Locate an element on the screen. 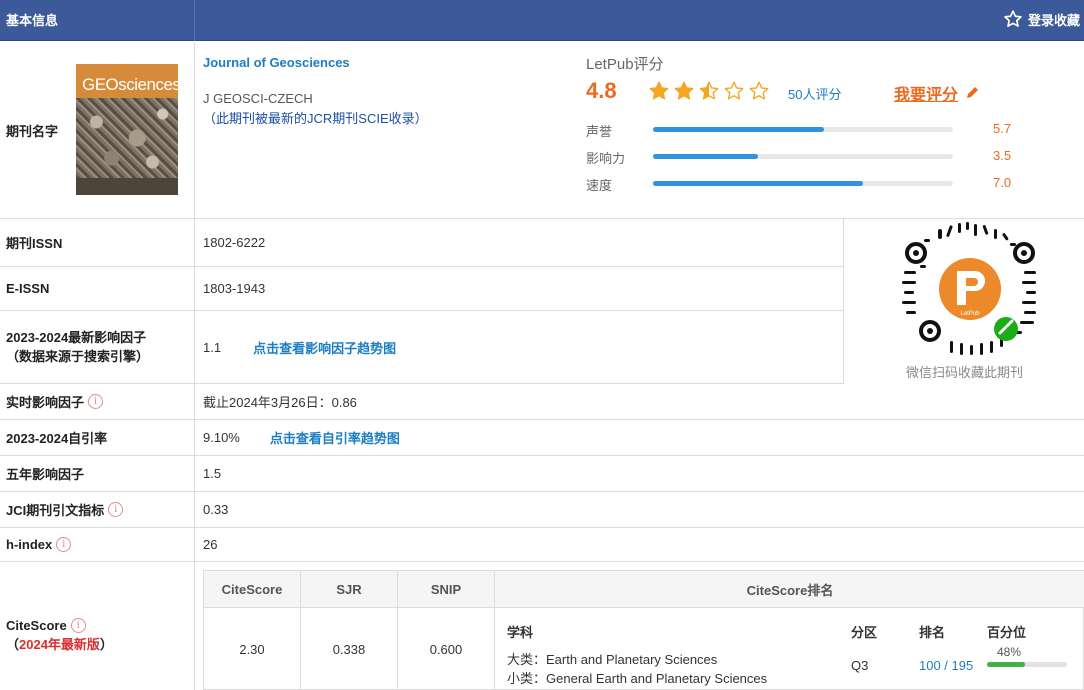 The image size is (1084, 690). citescore-version: （2024年最新版） is located at coordinates (59, 644).